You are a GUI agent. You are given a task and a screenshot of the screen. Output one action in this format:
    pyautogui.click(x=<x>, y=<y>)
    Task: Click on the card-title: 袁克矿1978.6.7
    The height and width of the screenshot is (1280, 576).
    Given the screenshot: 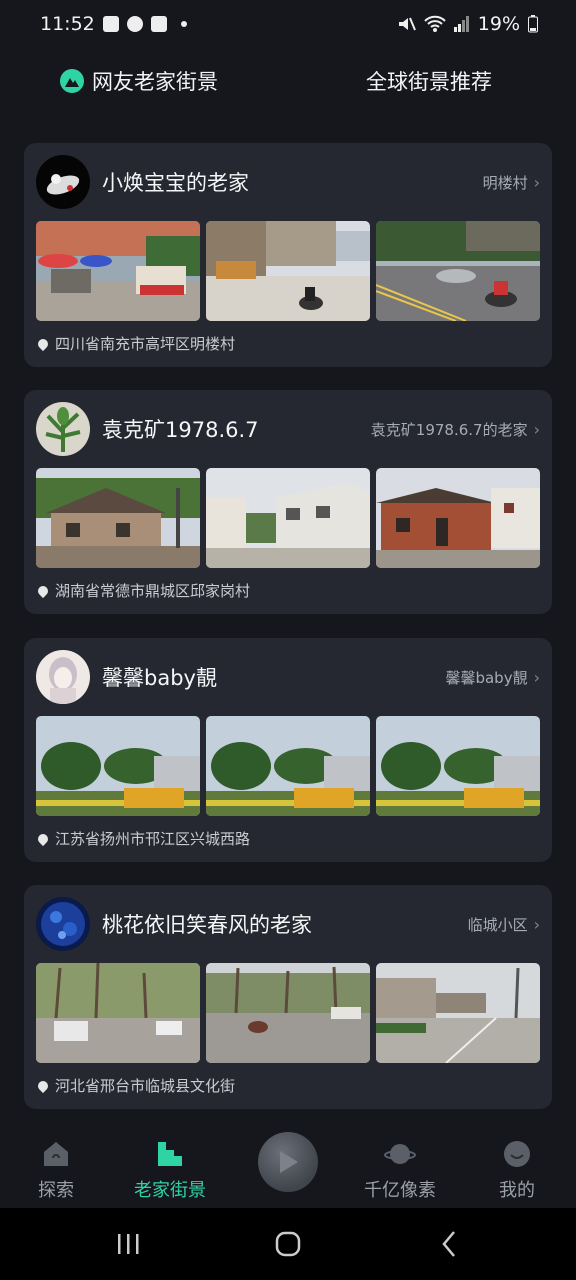 What is the action you would take?
    pyautogui.click(x=180, y=430)
    